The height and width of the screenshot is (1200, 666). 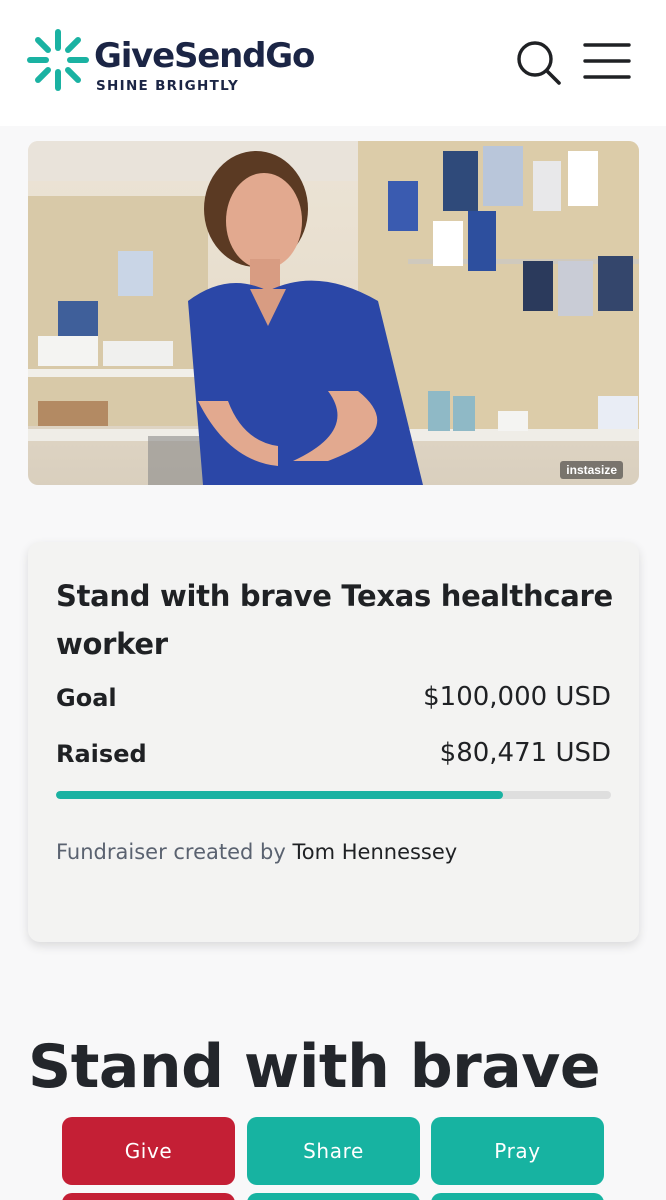 What do you see at coordinates (86, 698) in the screenshot?
I see `goal-label: Goal` at bounding box center [86, 698].